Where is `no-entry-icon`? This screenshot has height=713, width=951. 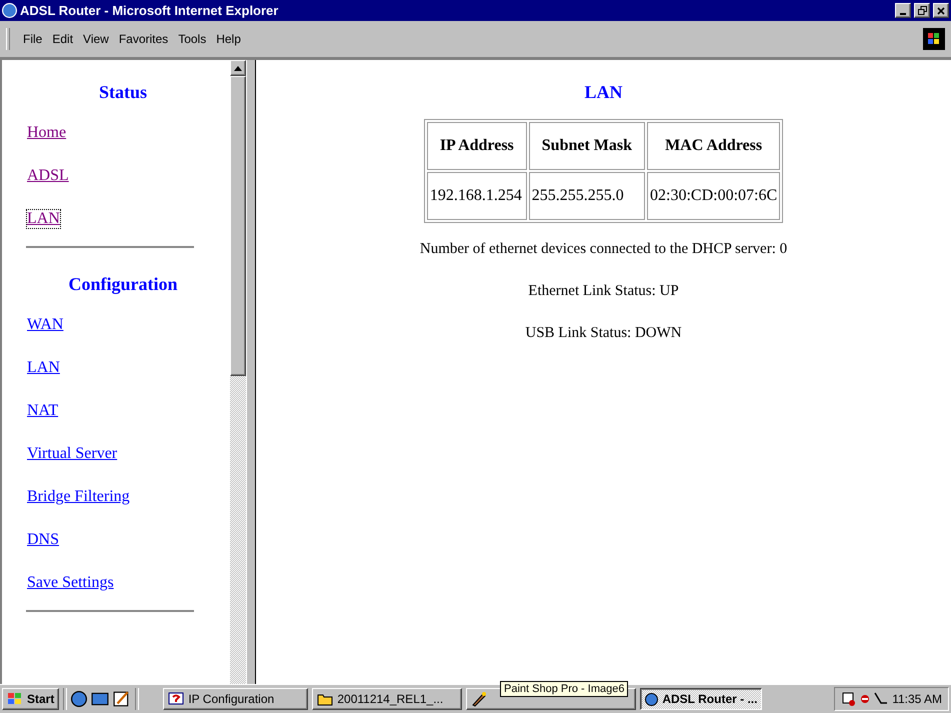 no-entry-icon is located at coordinates (865, 699).